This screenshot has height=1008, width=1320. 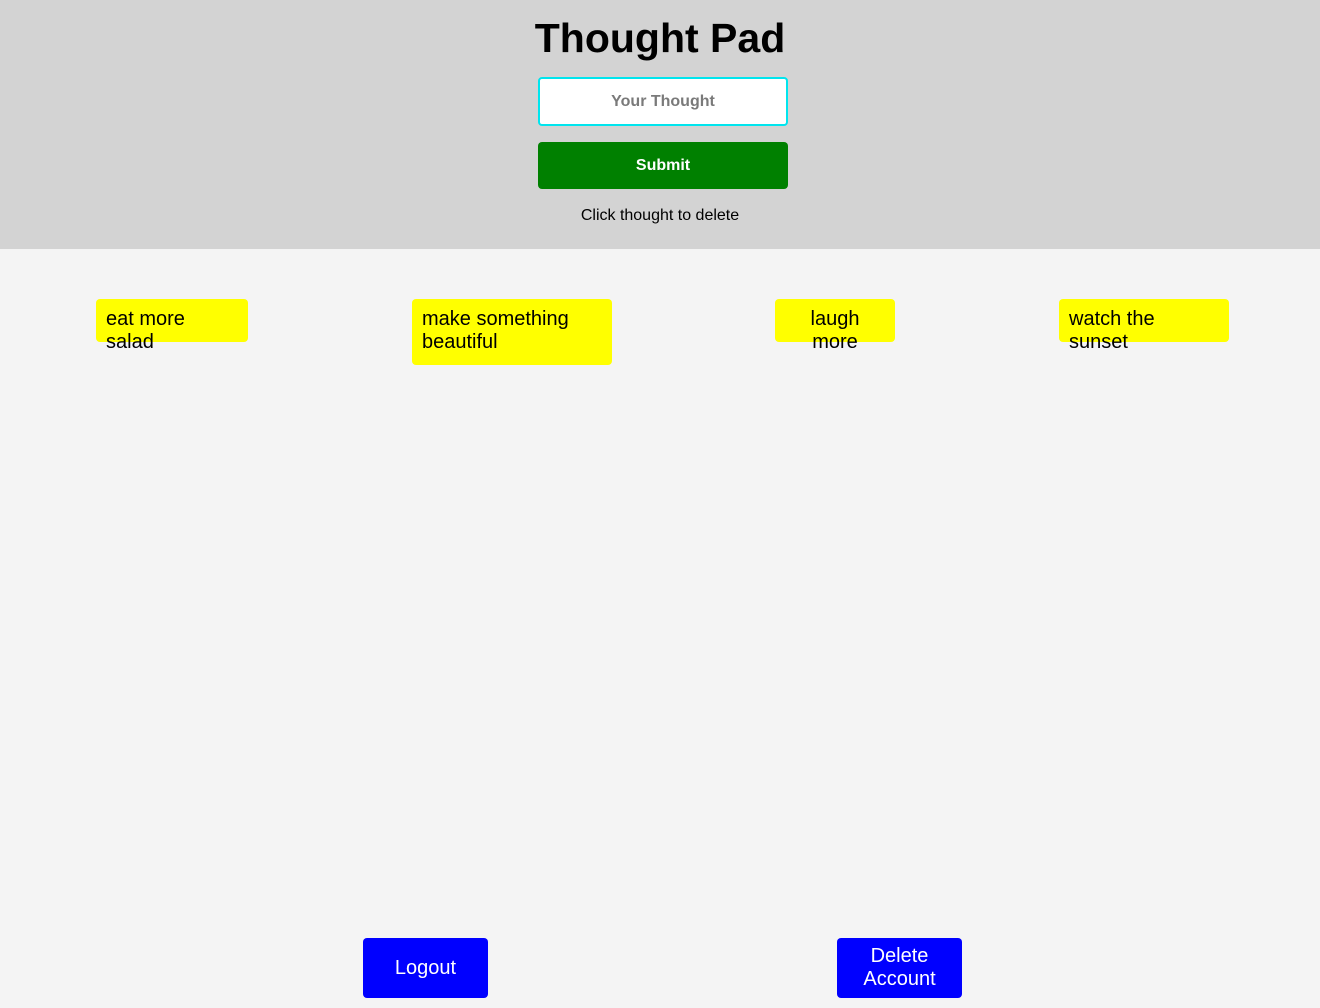 What do you see at coordinates (172, 326) in the screenshot?
I see `thought-item: eat more salad` at bounding box center [172, 326].